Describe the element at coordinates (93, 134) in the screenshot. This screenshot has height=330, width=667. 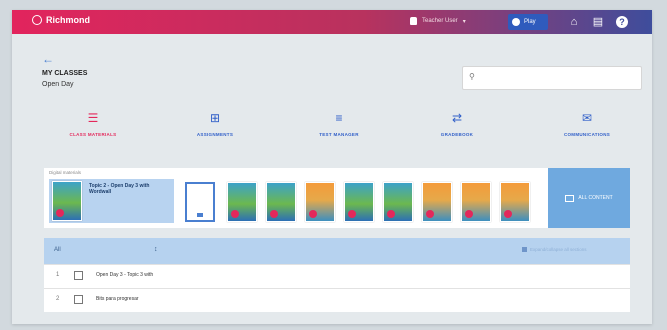
I see `tab-label: CLASS MATERIALS` at that location.